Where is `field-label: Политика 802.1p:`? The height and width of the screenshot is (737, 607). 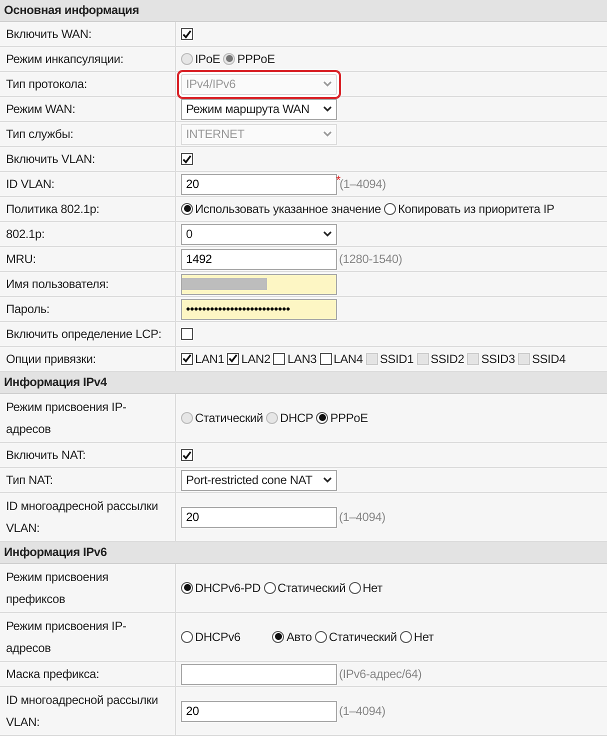 field-label: Политика 802.1p: is located at coordinates (53, 209).